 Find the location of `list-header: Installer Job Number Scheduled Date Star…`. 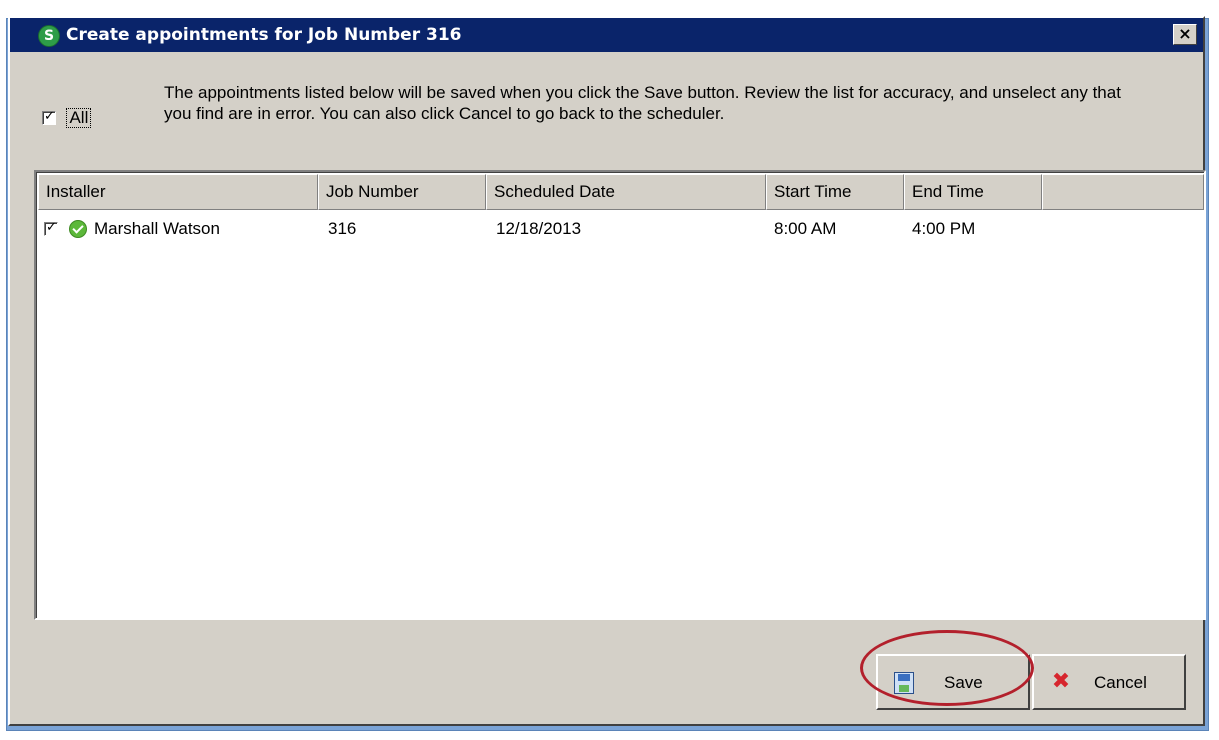

list-header: Installer Job Number Scheduled Date Star… is located at coordinates (621, 192).